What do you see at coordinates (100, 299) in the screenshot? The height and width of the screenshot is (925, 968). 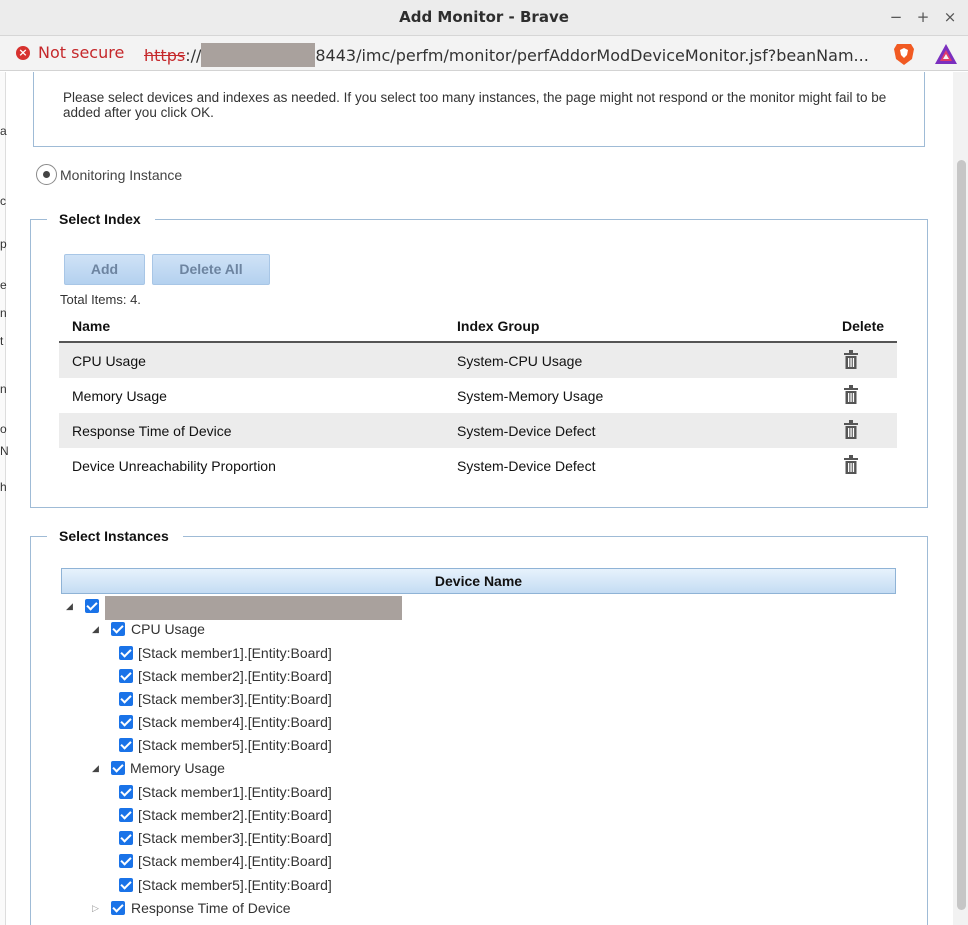 I see `total-items: Total Items: 4.` at bounding box center [100, 299].